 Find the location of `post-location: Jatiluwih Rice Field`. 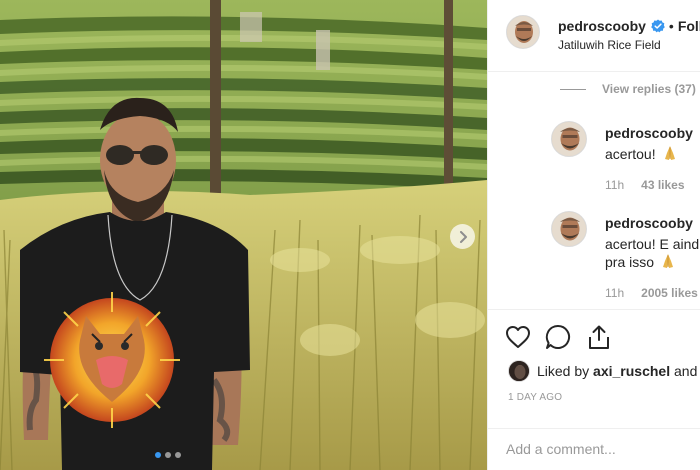

post-location: Jatiluwih Rice Field is located at coordinates (609, 45).